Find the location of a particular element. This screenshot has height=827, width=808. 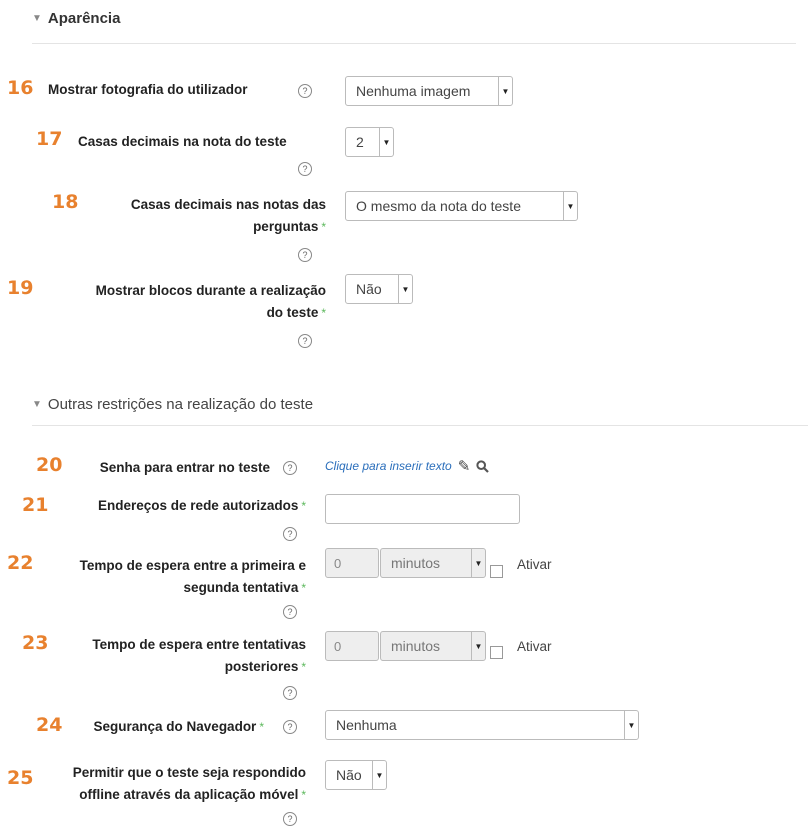

later-delay-enable-checkbox is located at coordinates (496, 652).